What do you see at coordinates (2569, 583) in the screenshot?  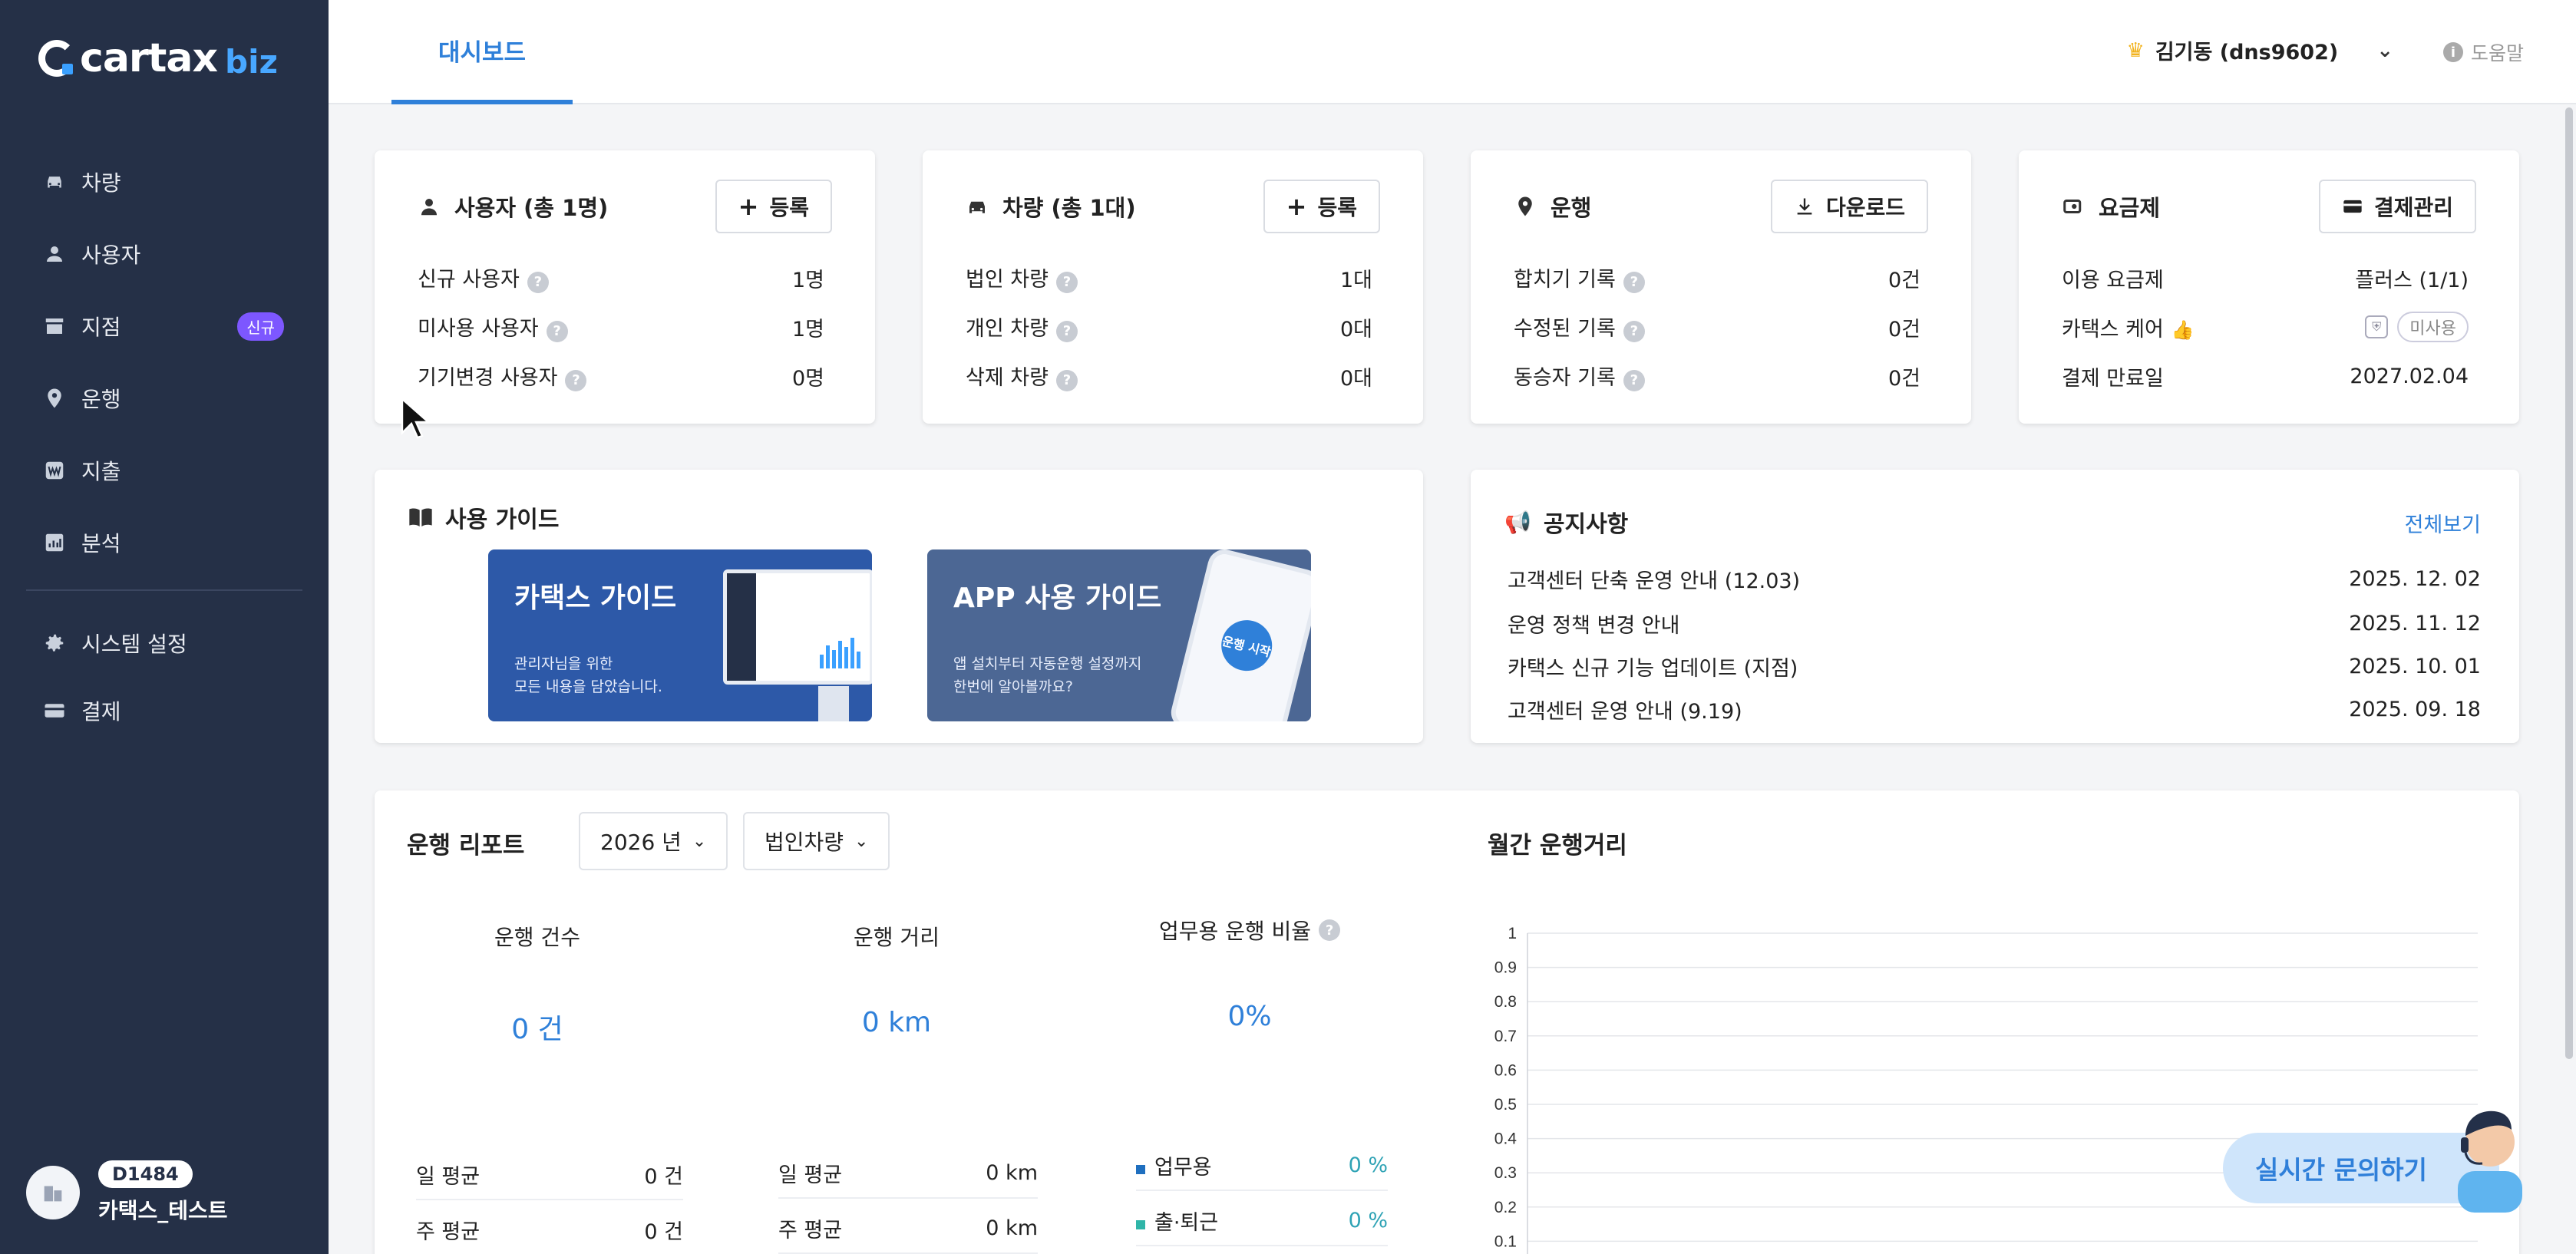 I see `page-scrollbar` at bounding box center [2569, 583].